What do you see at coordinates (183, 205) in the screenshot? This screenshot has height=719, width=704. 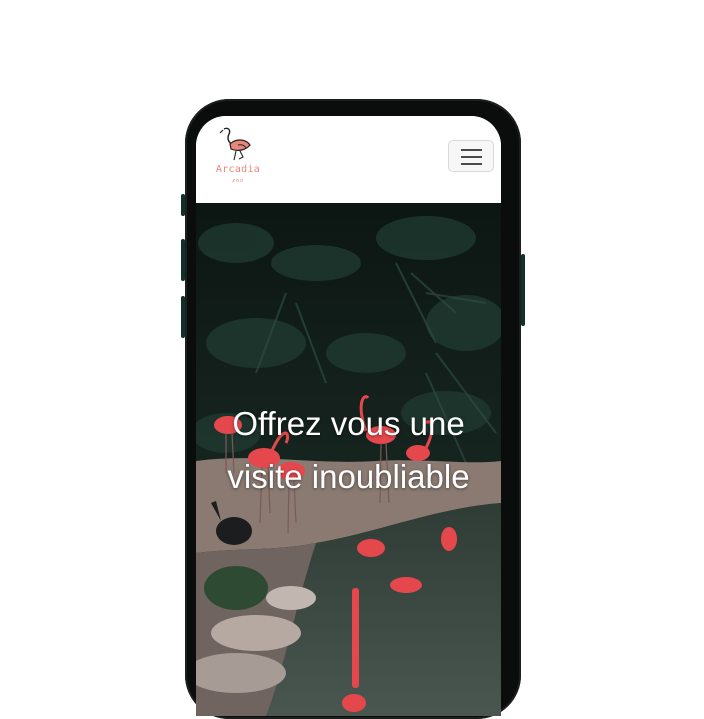 I see `phone-side-button` at bounding box center [183, 205].